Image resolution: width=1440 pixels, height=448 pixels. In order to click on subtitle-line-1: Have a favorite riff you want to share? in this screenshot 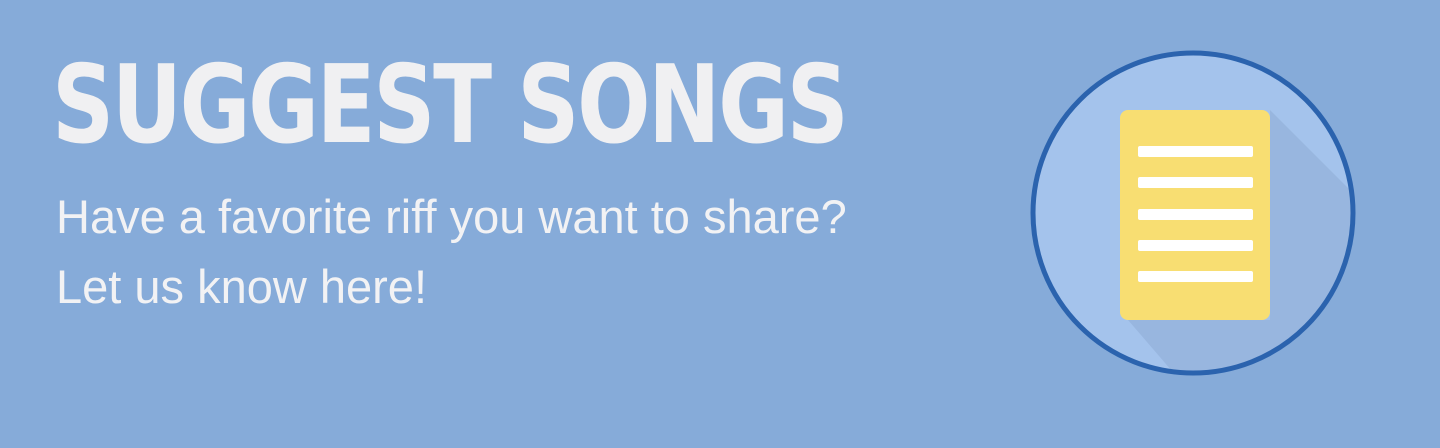, I will do `click(451, 216)`.